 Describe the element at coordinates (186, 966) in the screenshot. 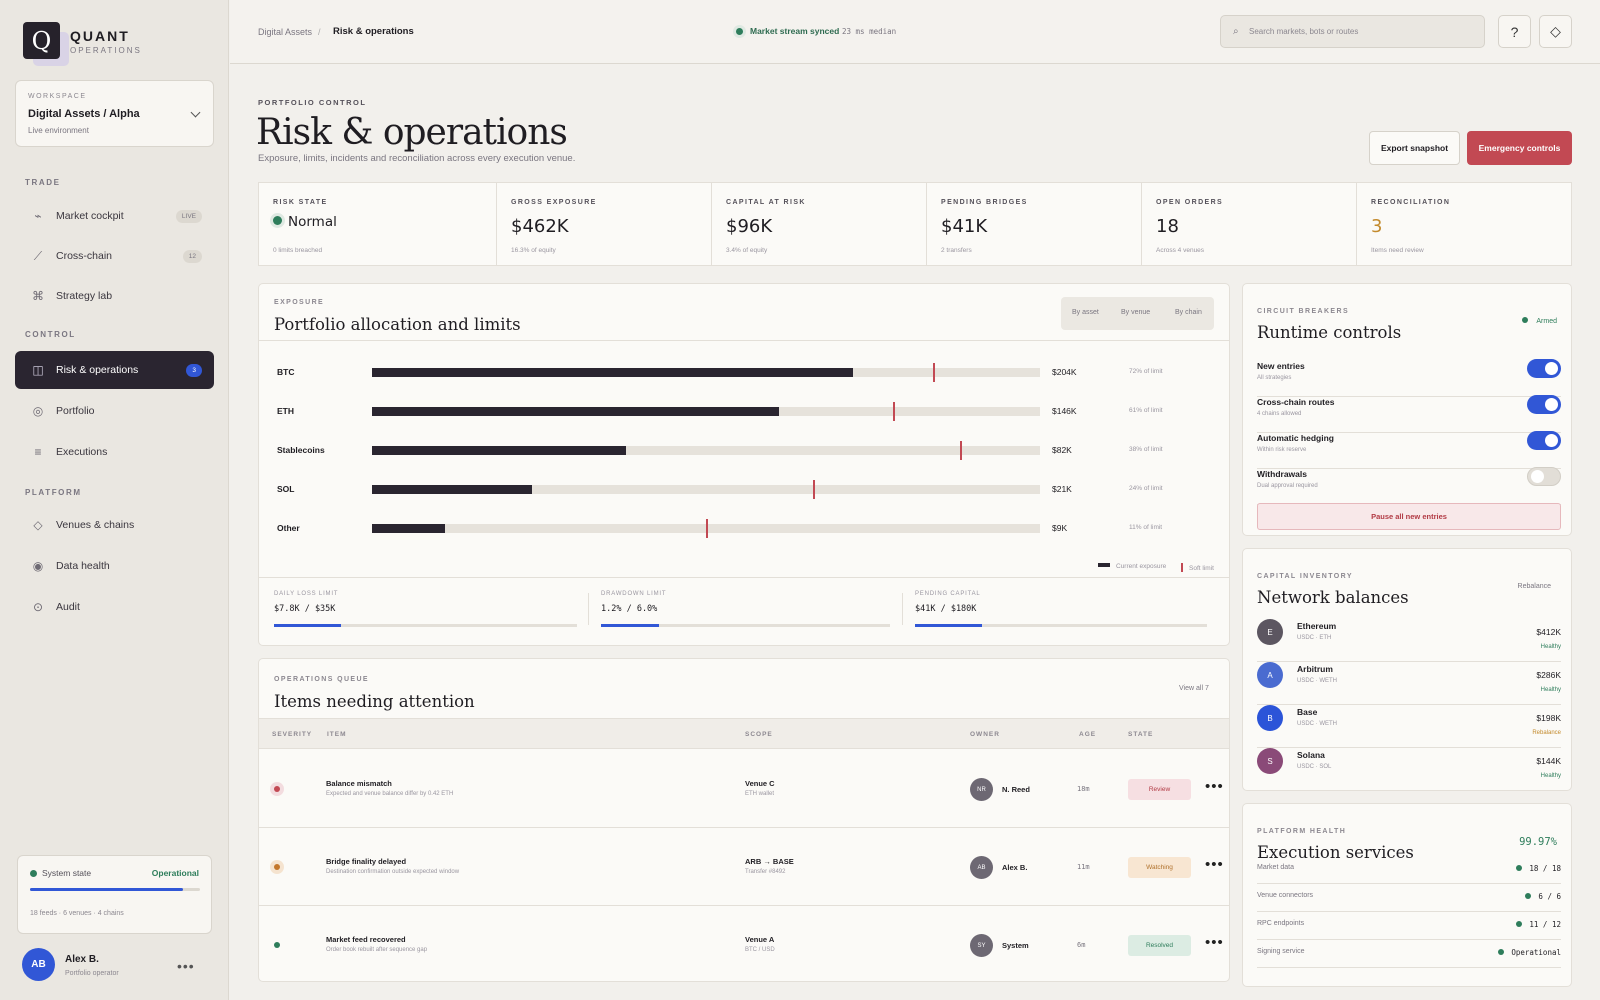

I see `user-menu-button: •••` at that location.